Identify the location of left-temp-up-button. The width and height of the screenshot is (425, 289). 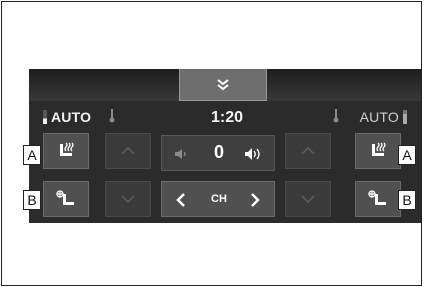
(128, 151).